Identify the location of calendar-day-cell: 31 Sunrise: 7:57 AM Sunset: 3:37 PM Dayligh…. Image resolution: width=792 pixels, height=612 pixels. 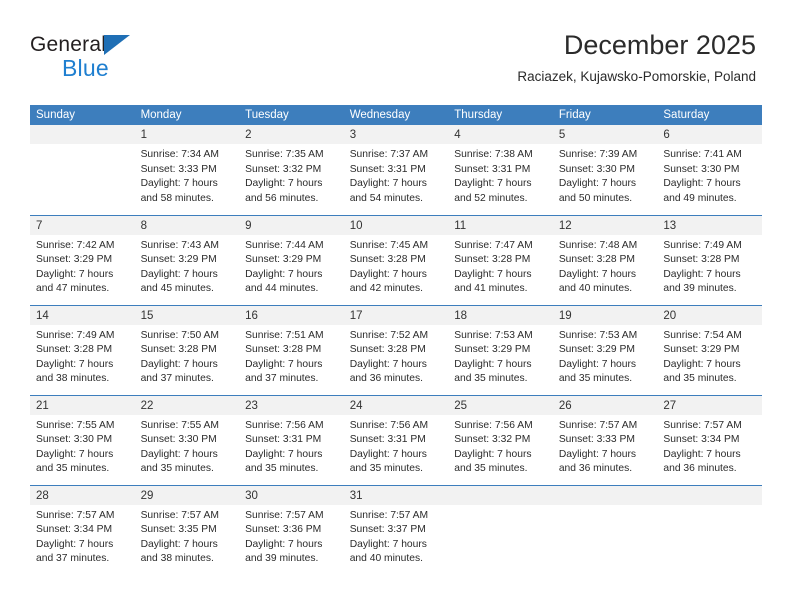
(396, 529).